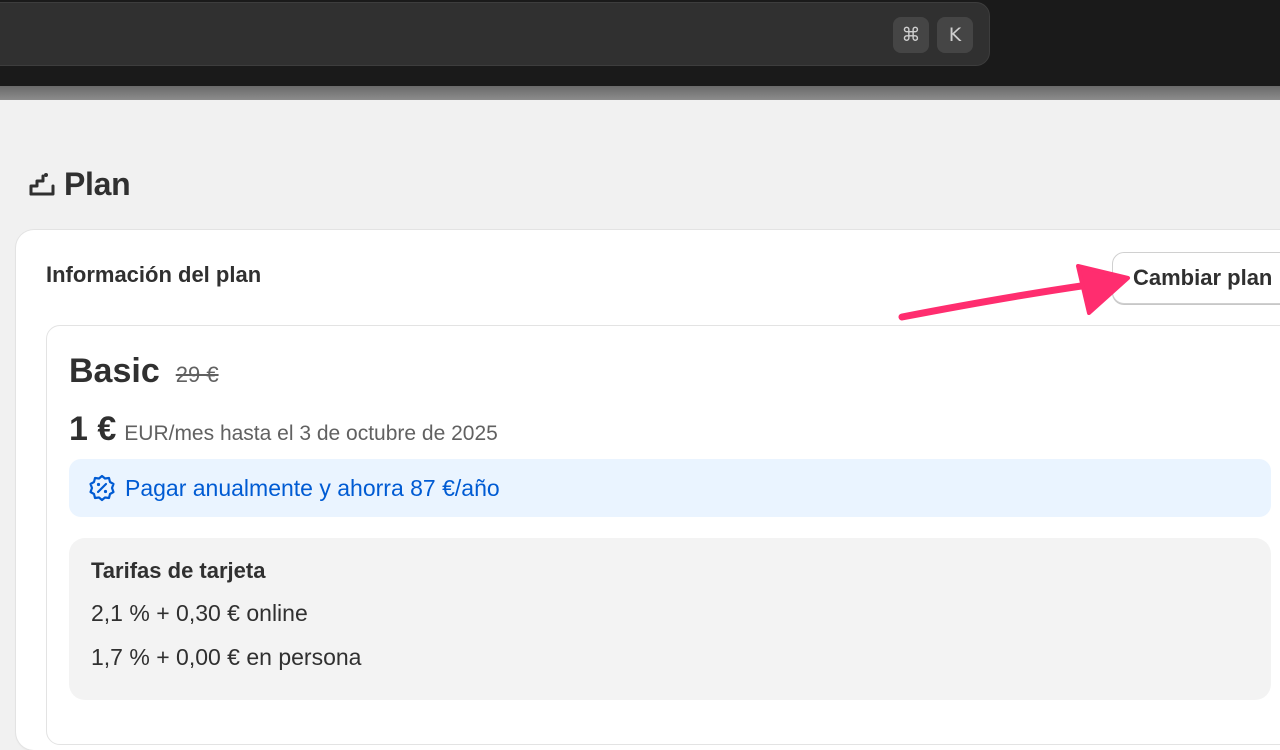  I want to click on discount-badge-icon, so click(102, 488).